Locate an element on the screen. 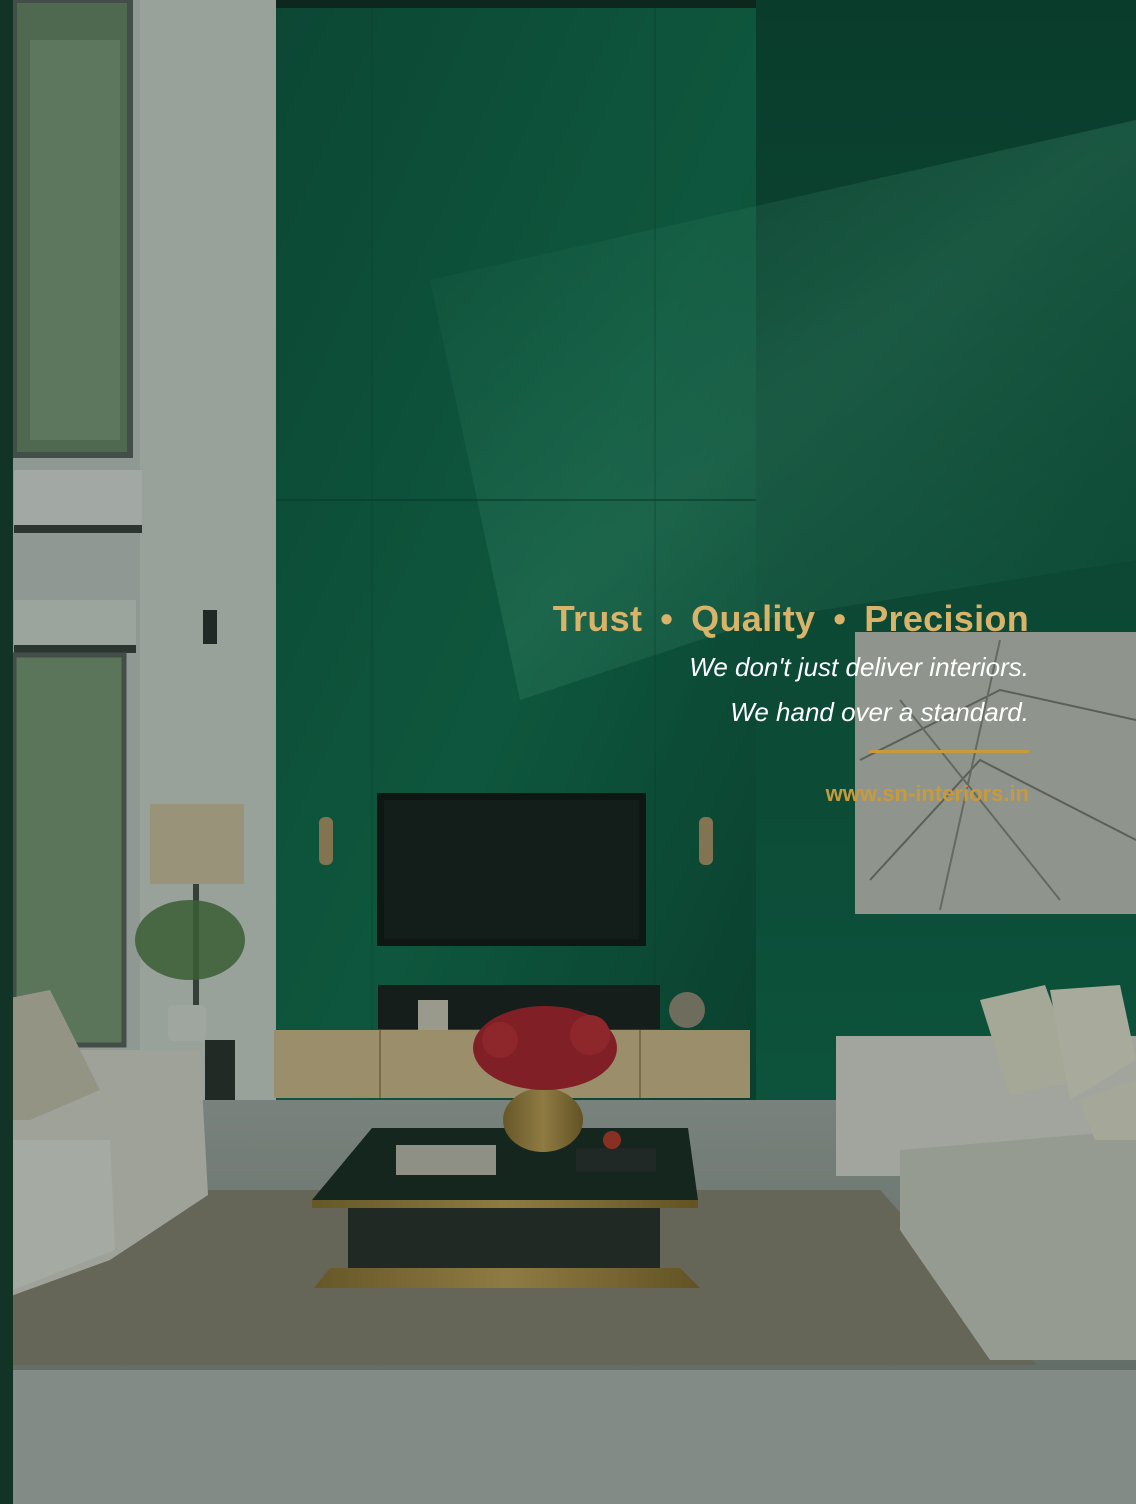  gold-divider is located at coordinates (949, 751).